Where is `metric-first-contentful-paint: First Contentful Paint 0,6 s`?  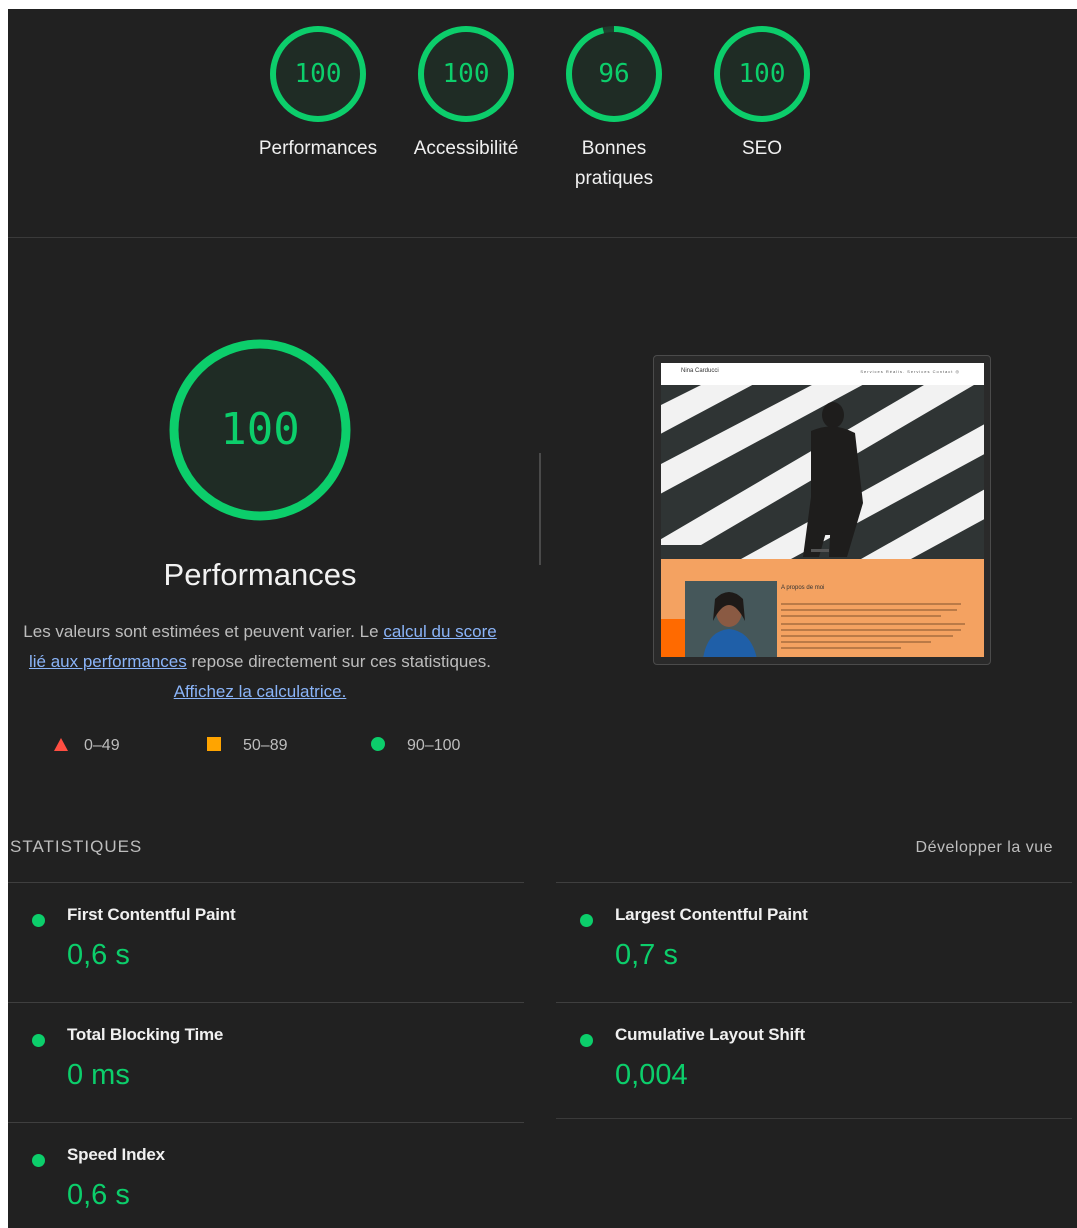
metric-first-contentful-paint: First Contentful Paint 0,6 s is located at coordinates (266, 942).